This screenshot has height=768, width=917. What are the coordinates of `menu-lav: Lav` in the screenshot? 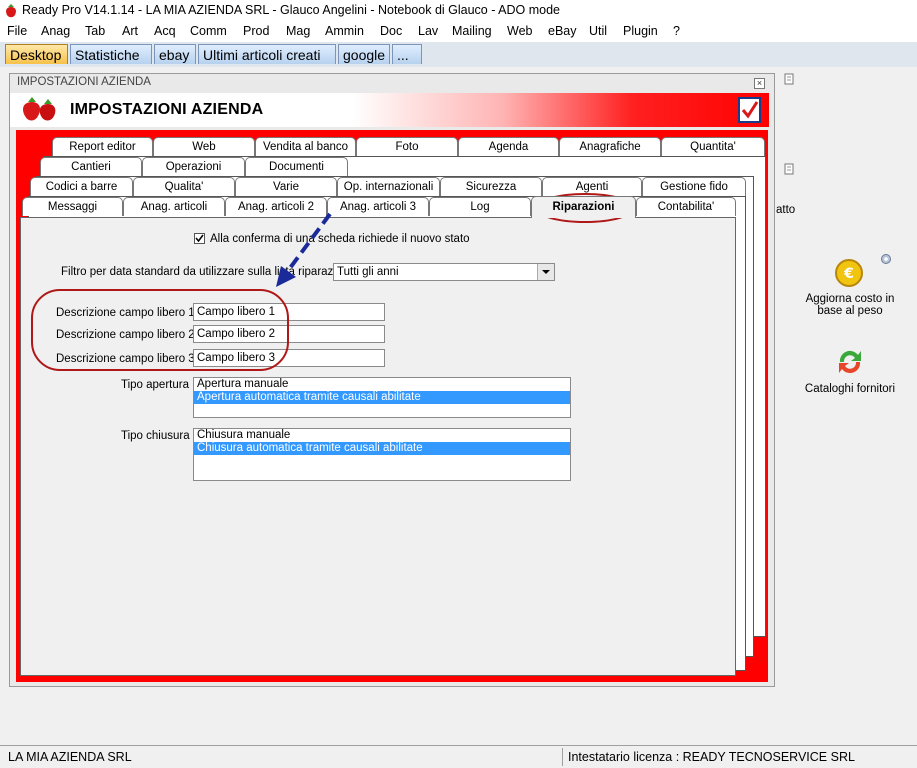 It's located at (428, 31).